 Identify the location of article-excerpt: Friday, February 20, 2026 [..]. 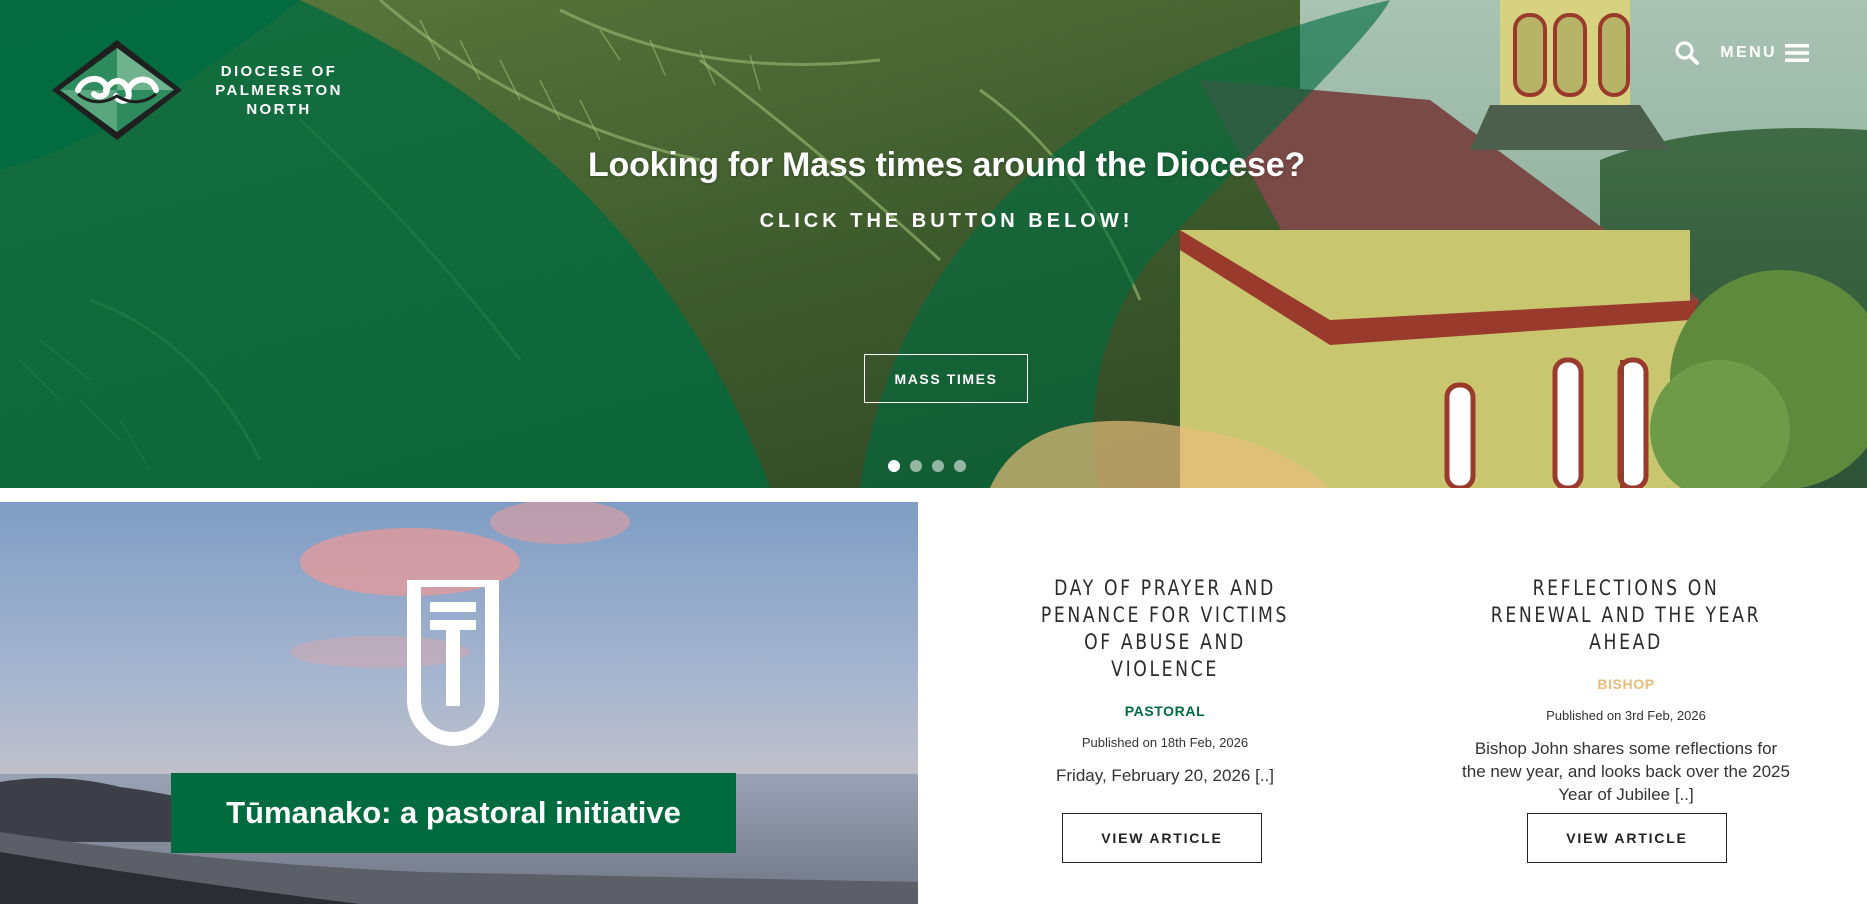
(1165, 775).